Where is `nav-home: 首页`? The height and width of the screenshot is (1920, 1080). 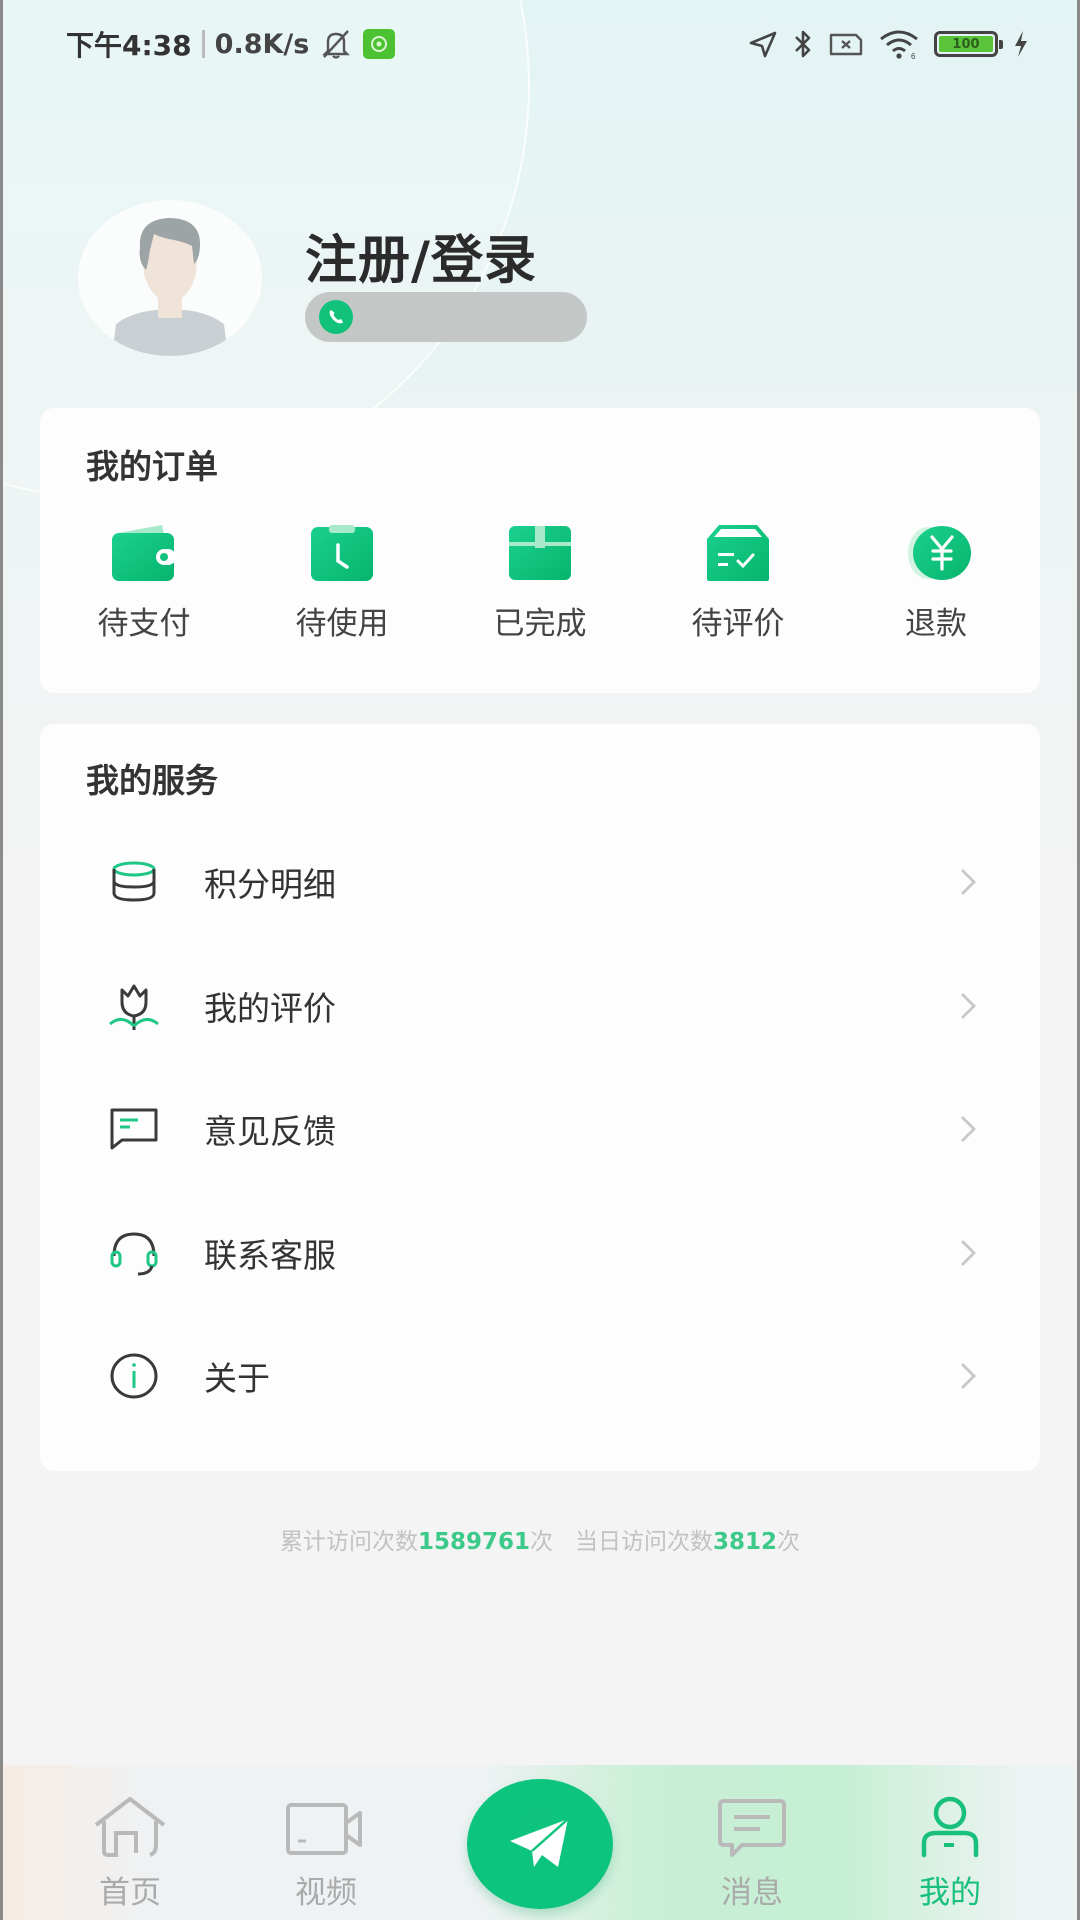
nav-home: 首页 is located at coordinates (130, 1842).